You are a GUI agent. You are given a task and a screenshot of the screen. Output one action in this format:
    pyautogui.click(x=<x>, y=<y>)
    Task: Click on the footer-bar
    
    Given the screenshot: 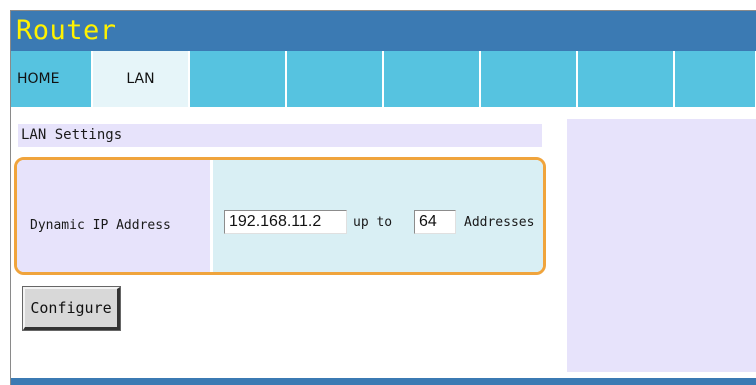 What is the action you would take?
    pyautogui.click(x=383, y=381)
    